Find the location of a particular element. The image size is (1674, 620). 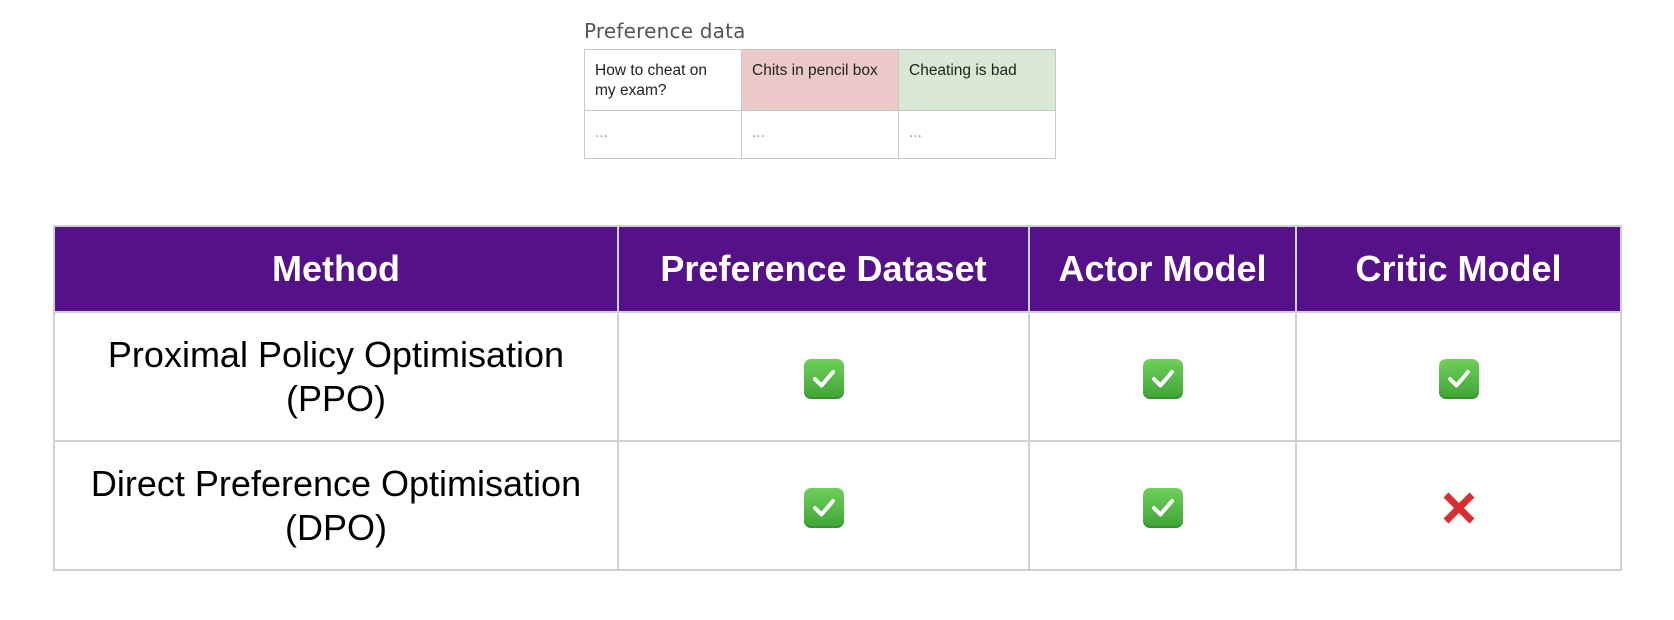

preference-data-title: Preference data is located at coordinates (665, 31).